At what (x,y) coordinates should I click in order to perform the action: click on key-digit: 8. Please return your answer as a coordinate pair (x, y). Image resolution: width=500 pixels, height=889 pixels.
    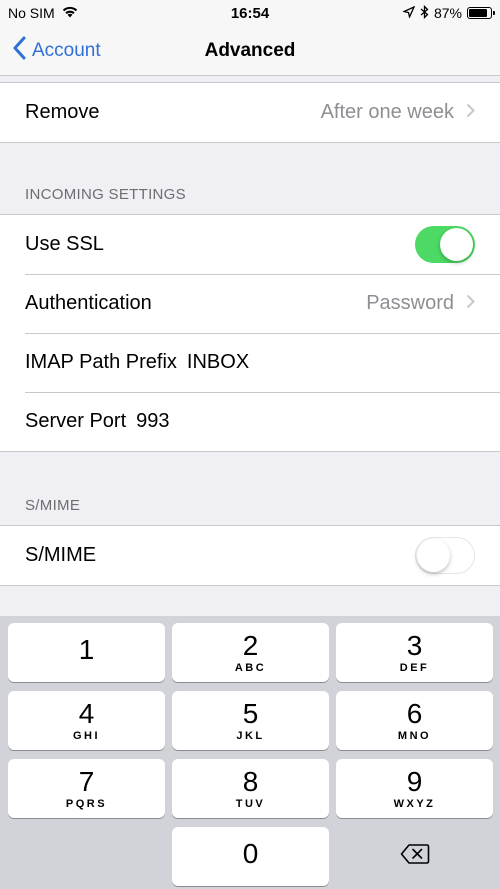
    Looking at the image, I should click on (250, 781).